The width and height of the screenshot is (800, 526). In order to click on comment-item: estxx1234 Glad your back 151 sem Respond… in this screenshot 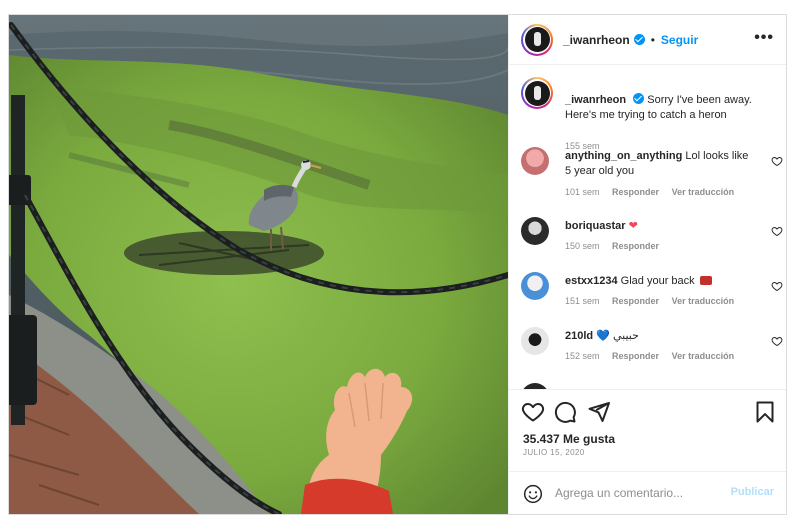, I will do `click(652, 297)`.